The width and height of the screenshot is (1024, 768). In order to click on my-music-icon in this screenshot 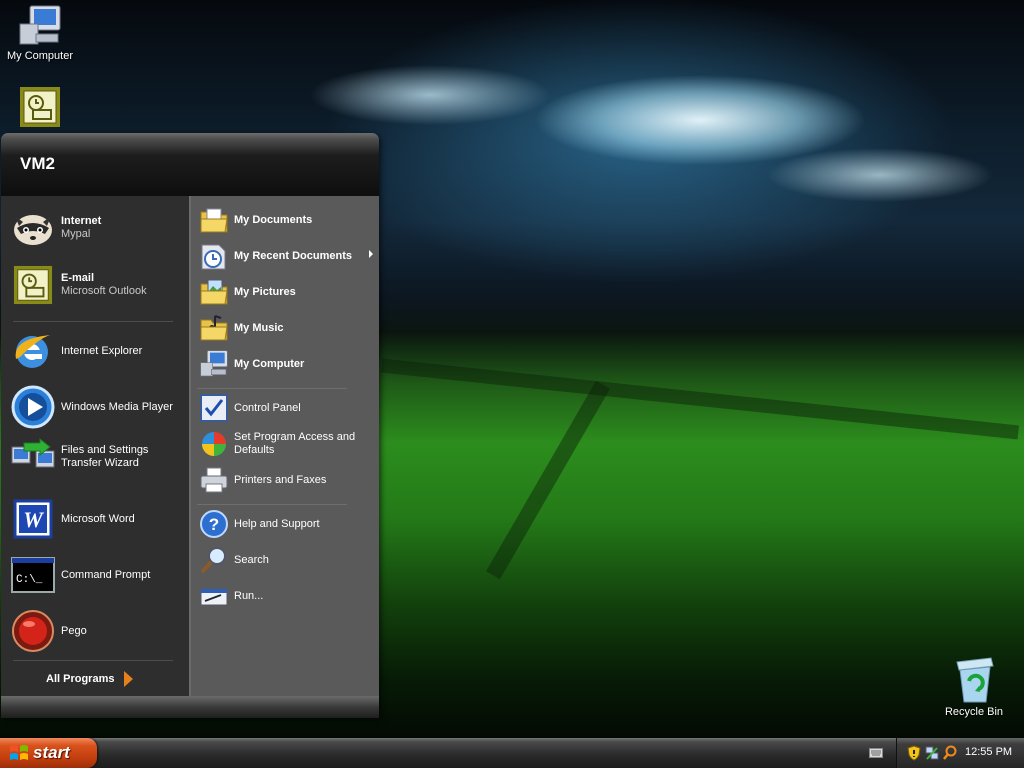, I will do `click(214, 328)`.